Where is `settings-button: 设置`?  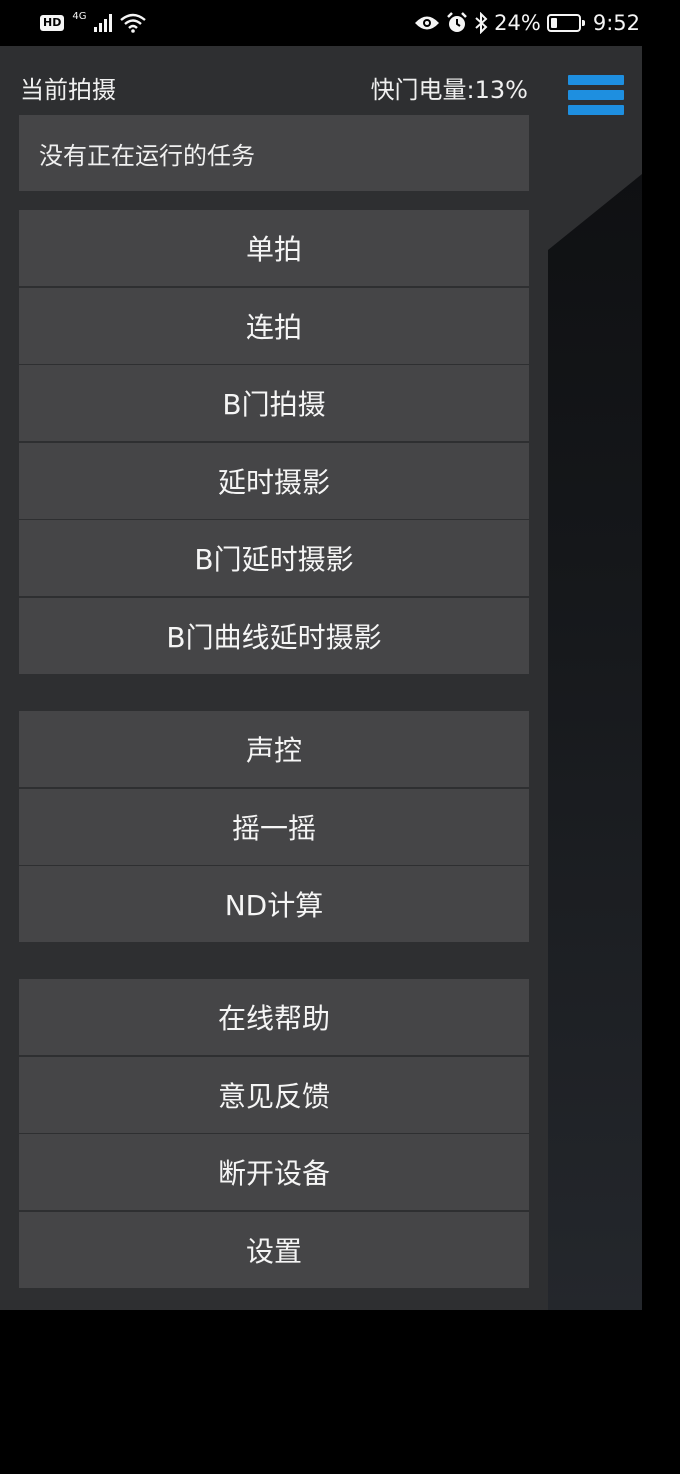
settings-button: 设置 is located at coordinates (274, 1249).